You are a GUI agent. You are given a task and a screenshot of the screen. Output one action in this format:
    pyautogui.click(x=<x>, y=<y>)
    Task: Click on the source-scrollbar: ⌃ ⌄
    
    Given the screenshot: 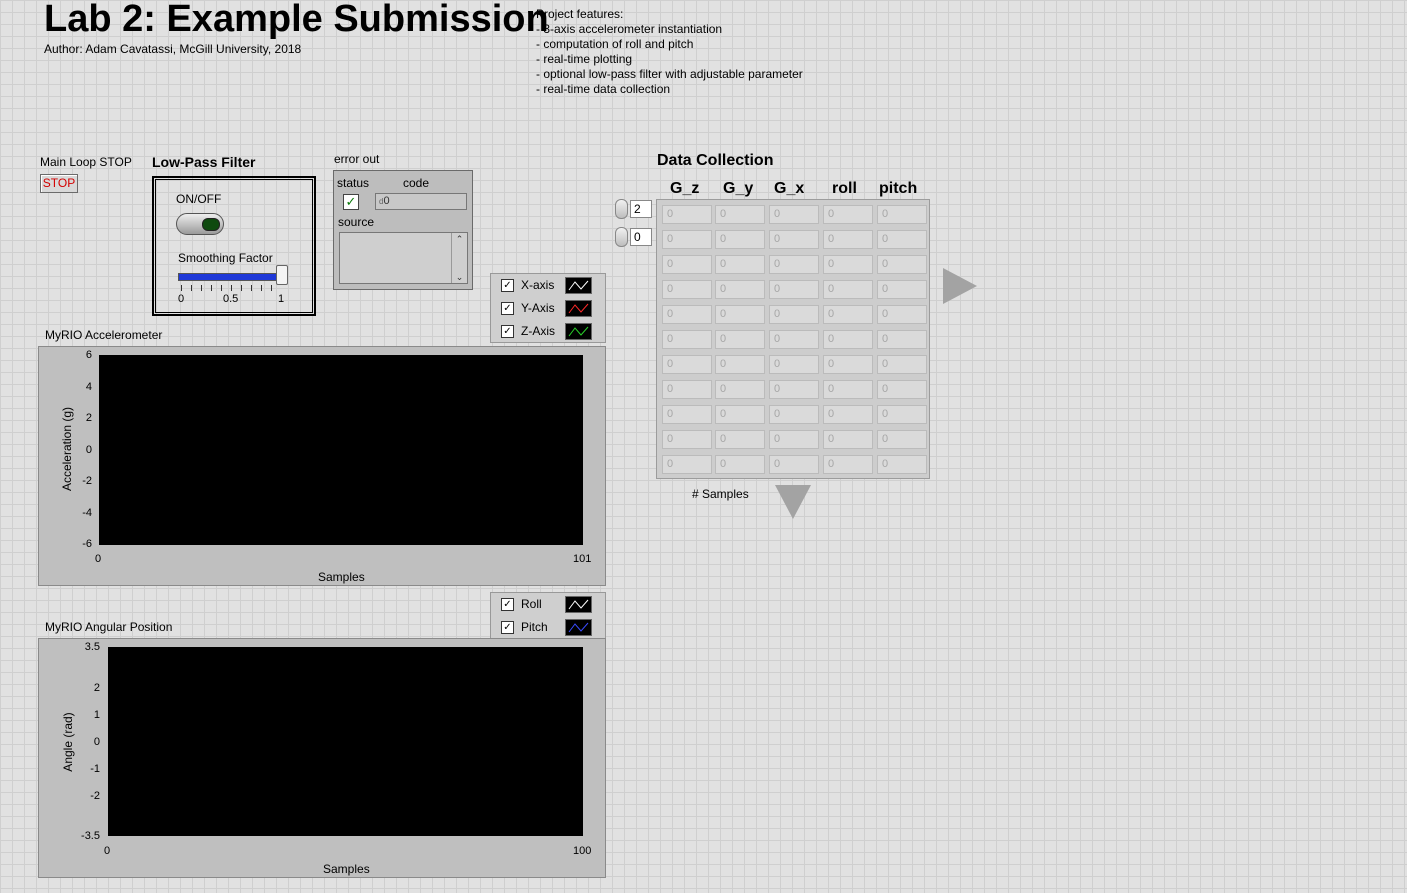 What is the action you would take?
    pyautogui.click(x=459, y=258)
    